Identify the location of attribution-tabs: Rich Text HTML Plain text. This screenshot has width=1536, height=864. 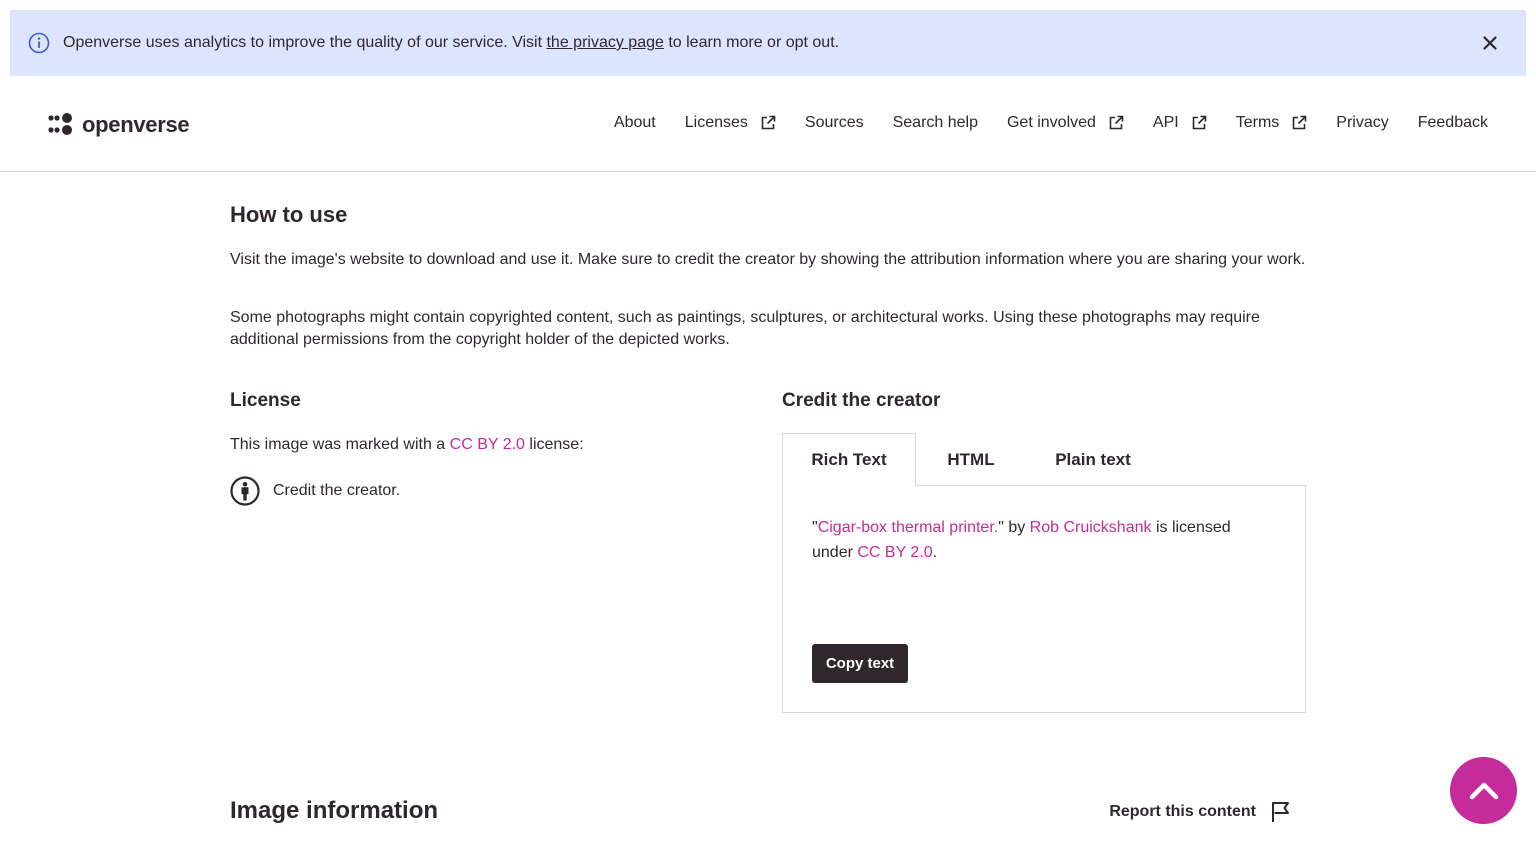
(1044, 459).